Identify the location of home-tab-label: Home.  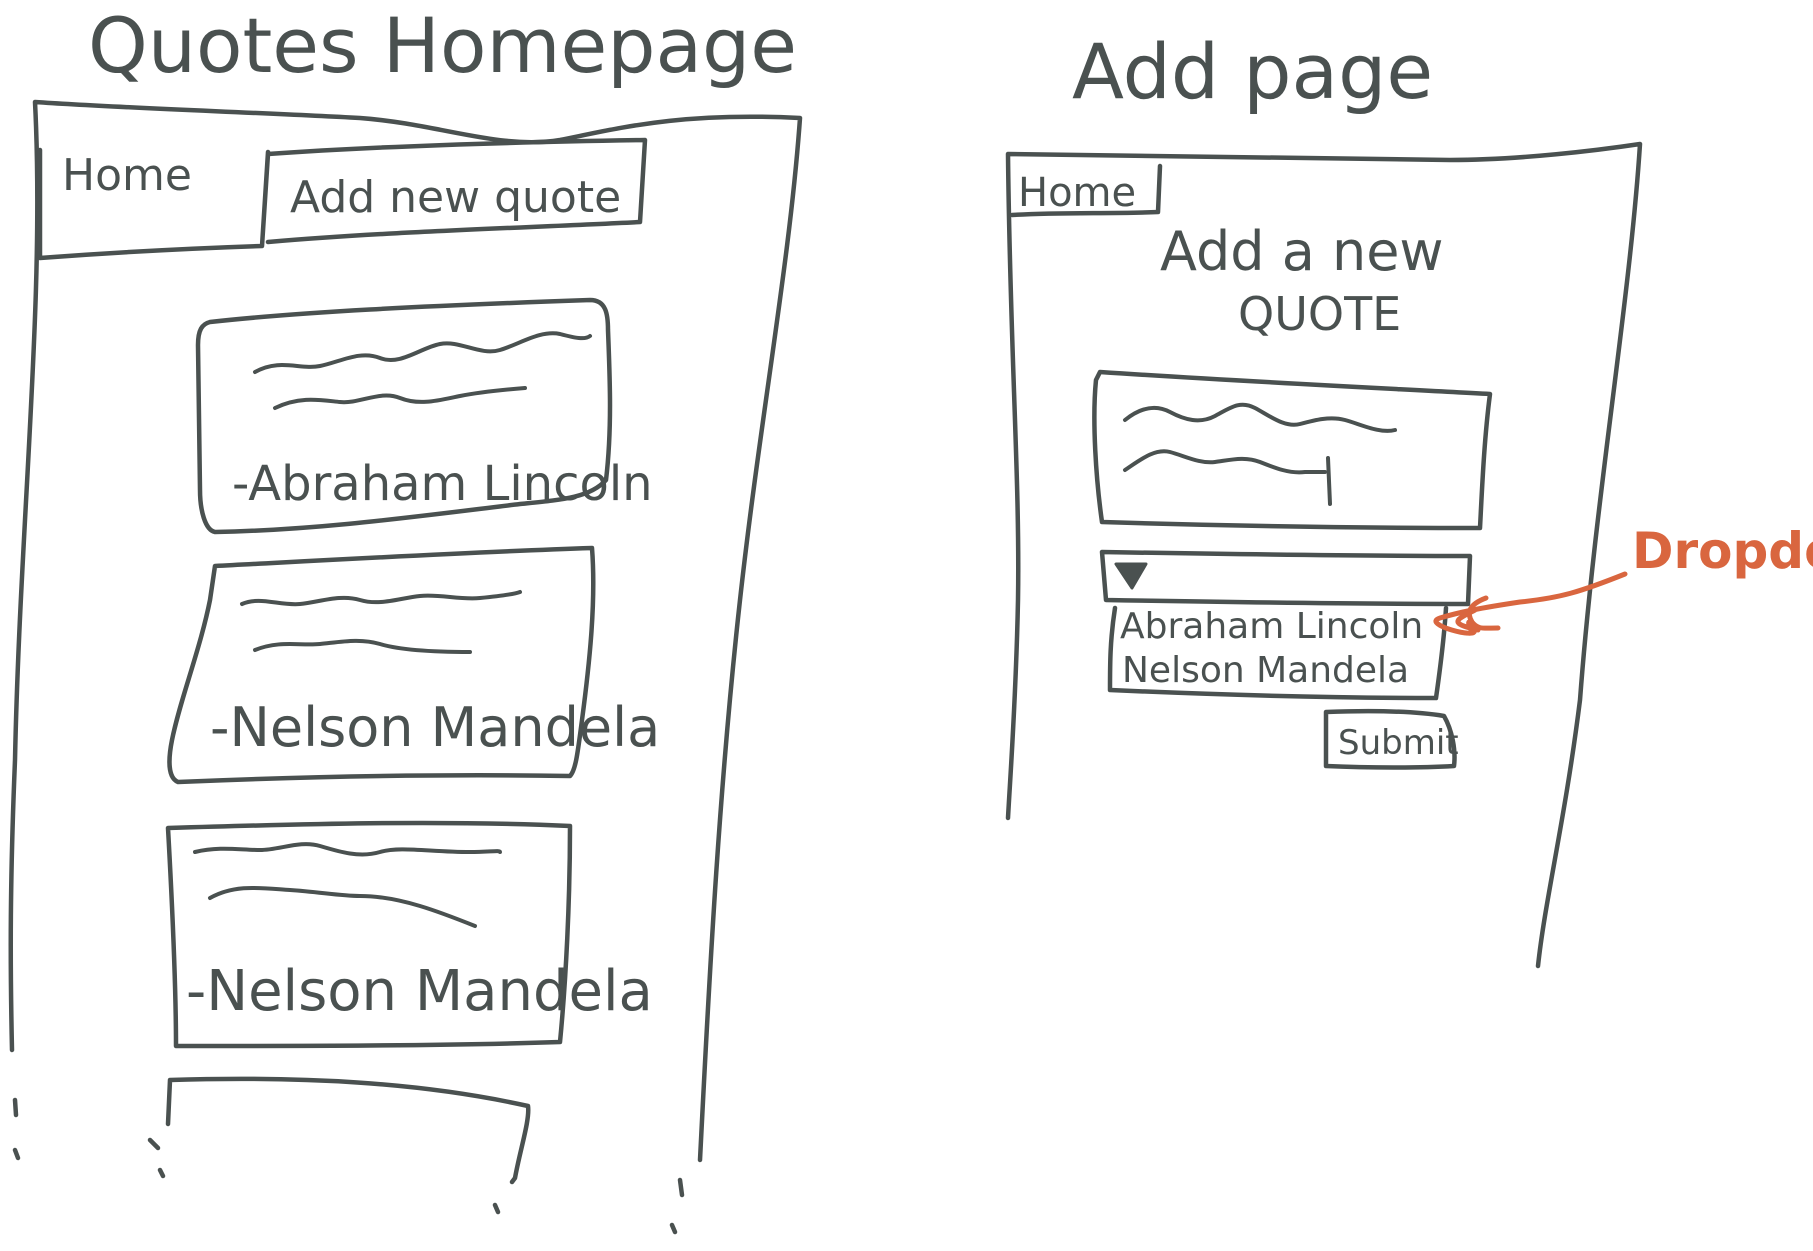
(127, 175).